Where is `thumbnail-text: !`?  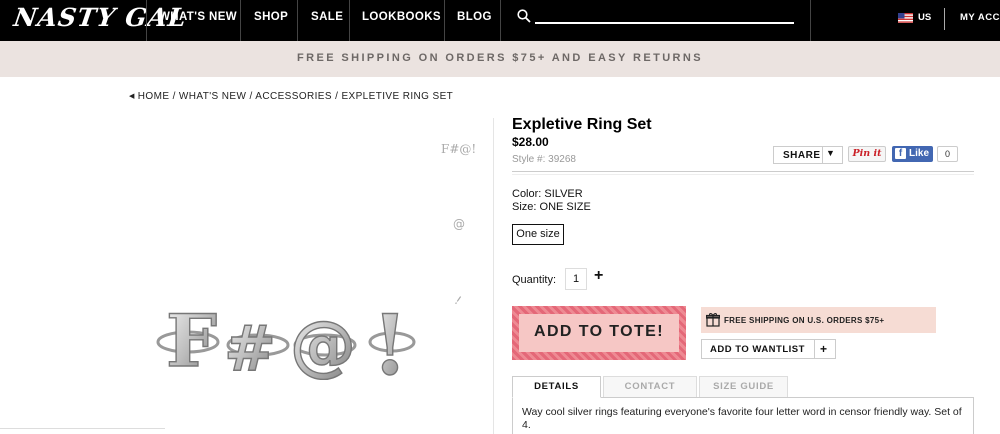
thumbnail-text: ! is located at coordinates (458, 301).